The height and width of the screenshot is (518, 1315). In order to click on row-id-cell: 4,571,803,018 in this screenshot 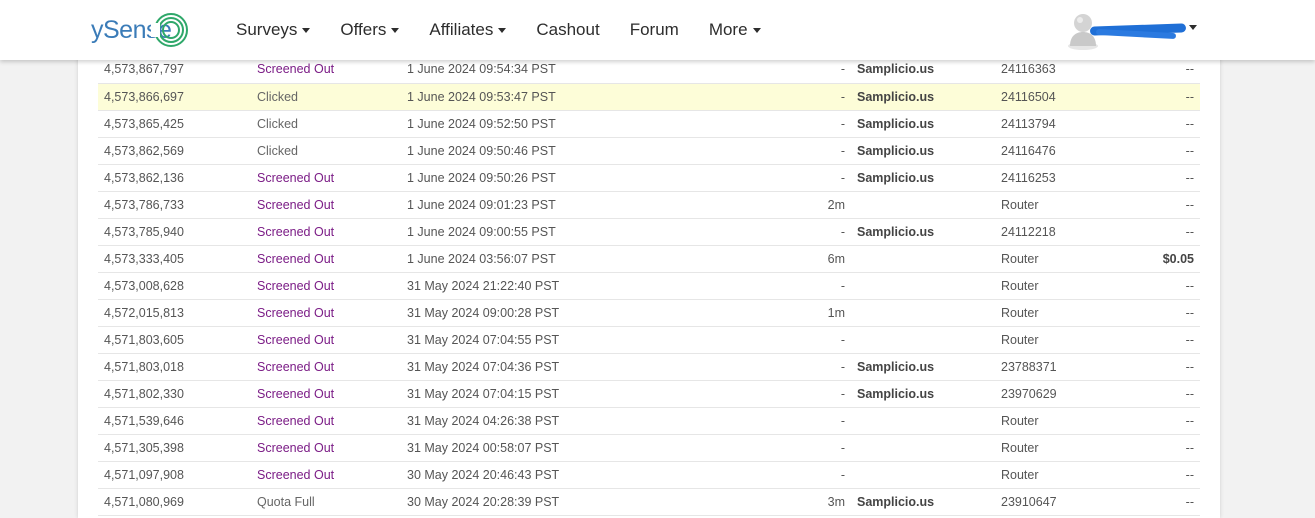, I will do `click(144, 366)`.